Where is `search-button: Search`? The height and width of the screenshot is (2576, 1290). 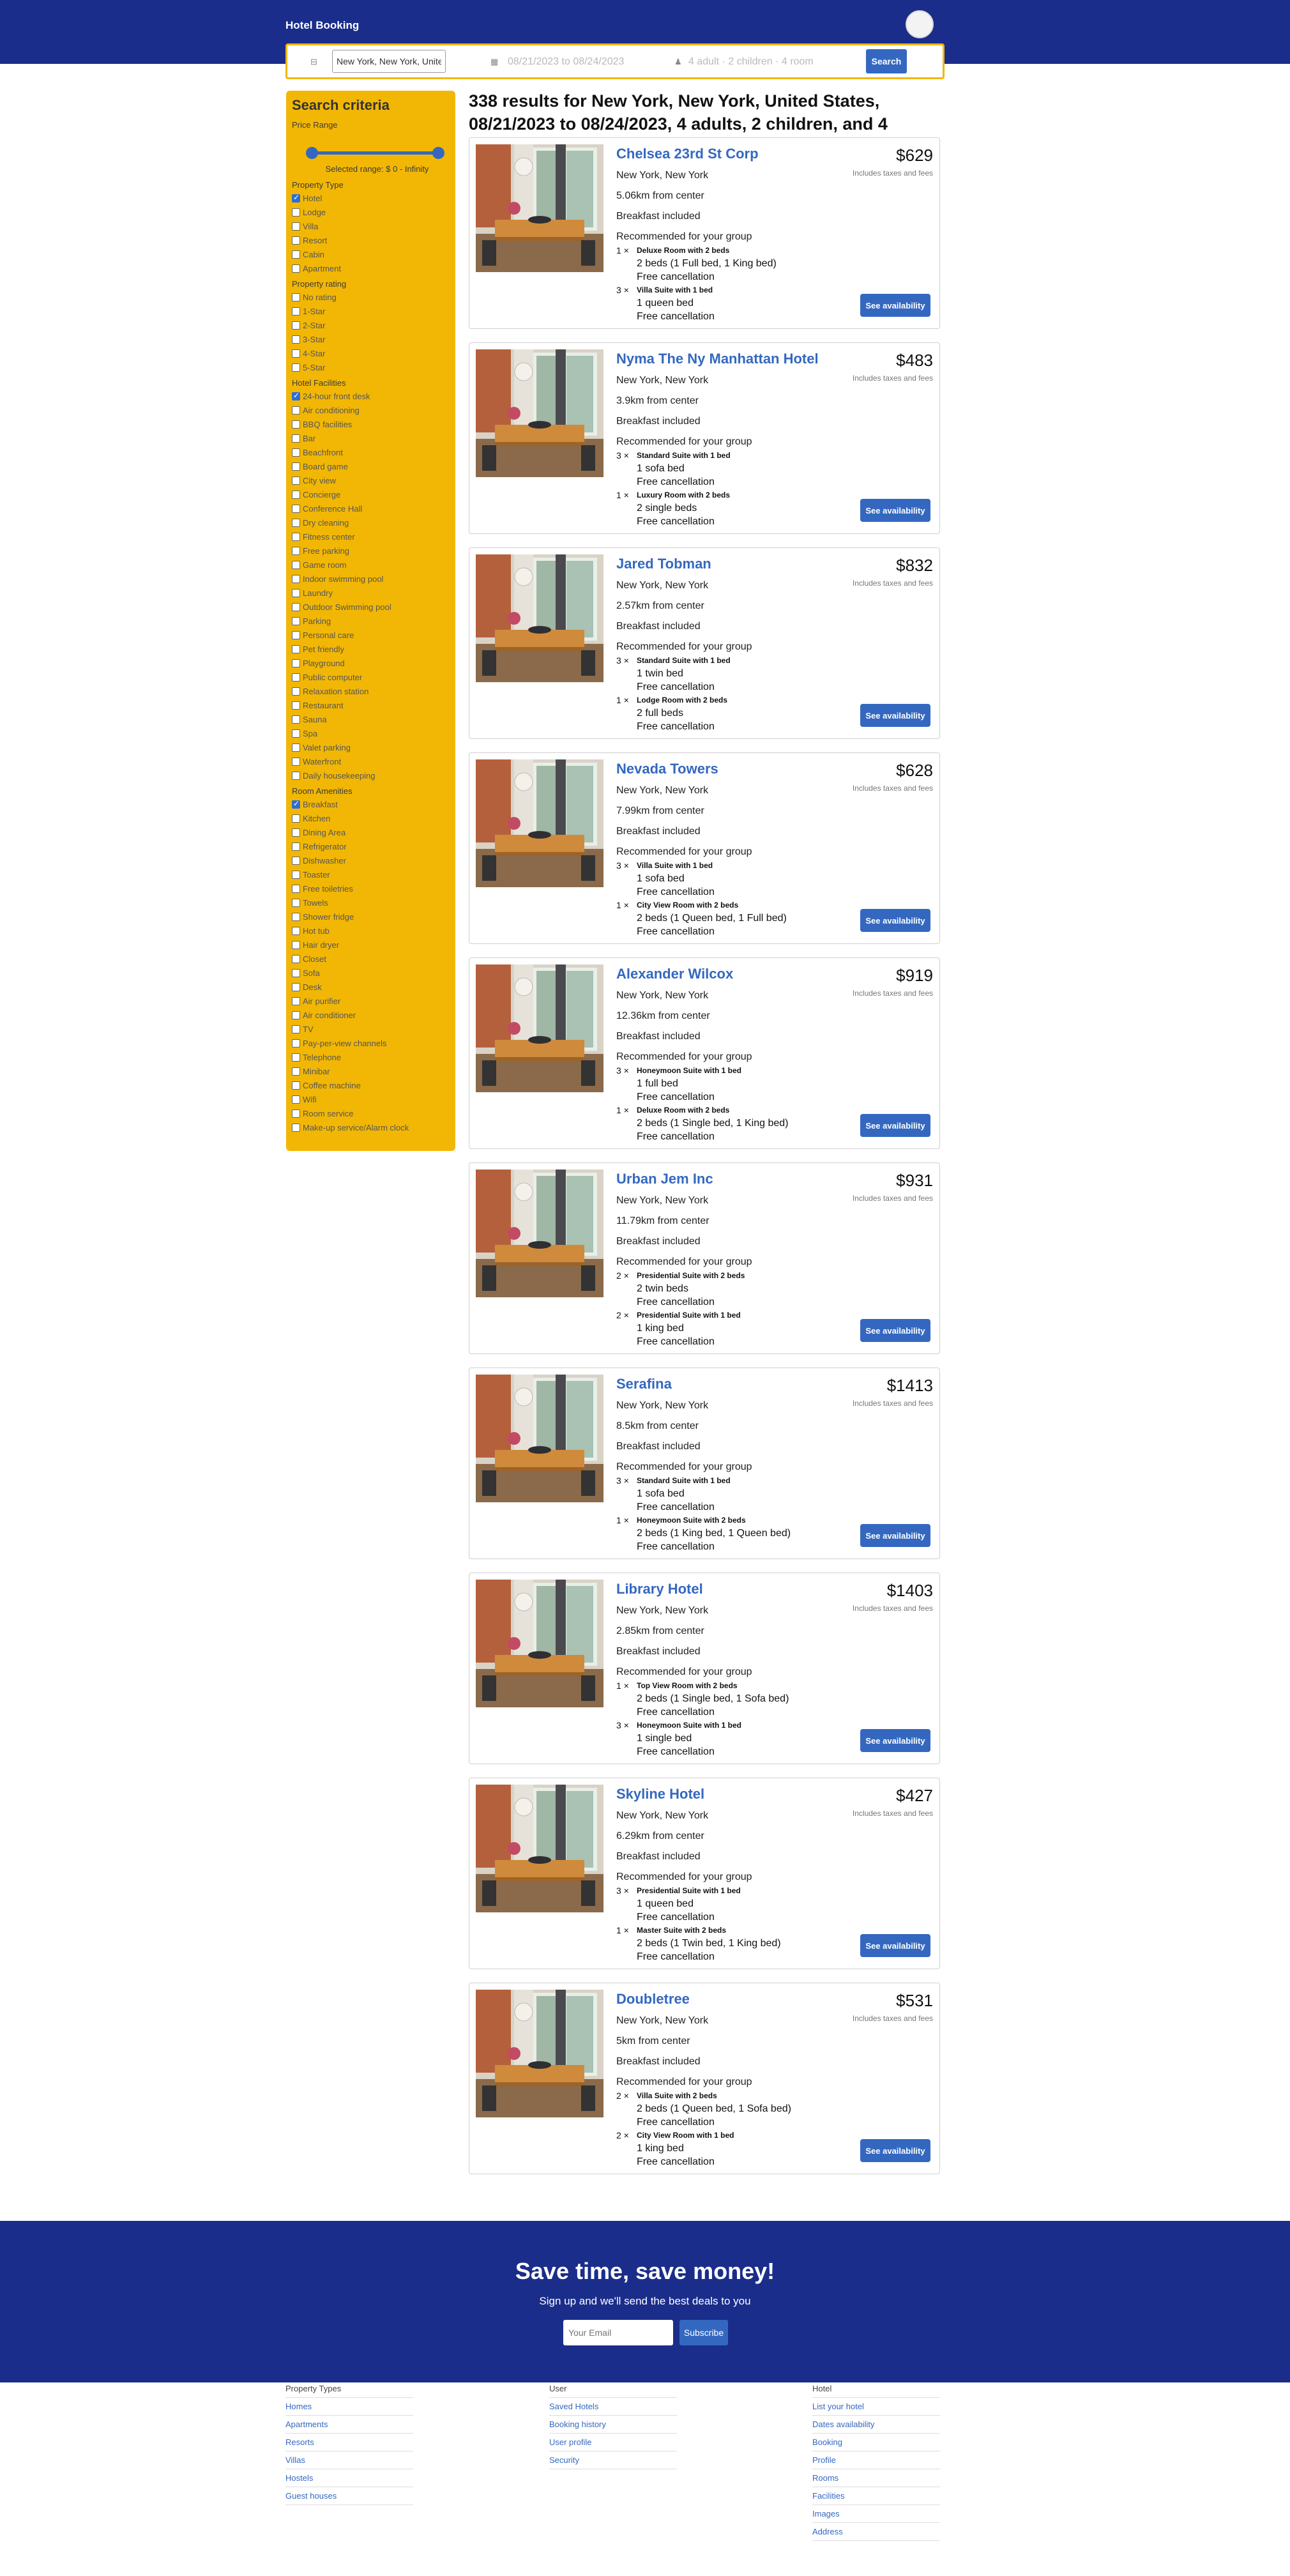 search-button: Search is located at coordinates (886, 61).